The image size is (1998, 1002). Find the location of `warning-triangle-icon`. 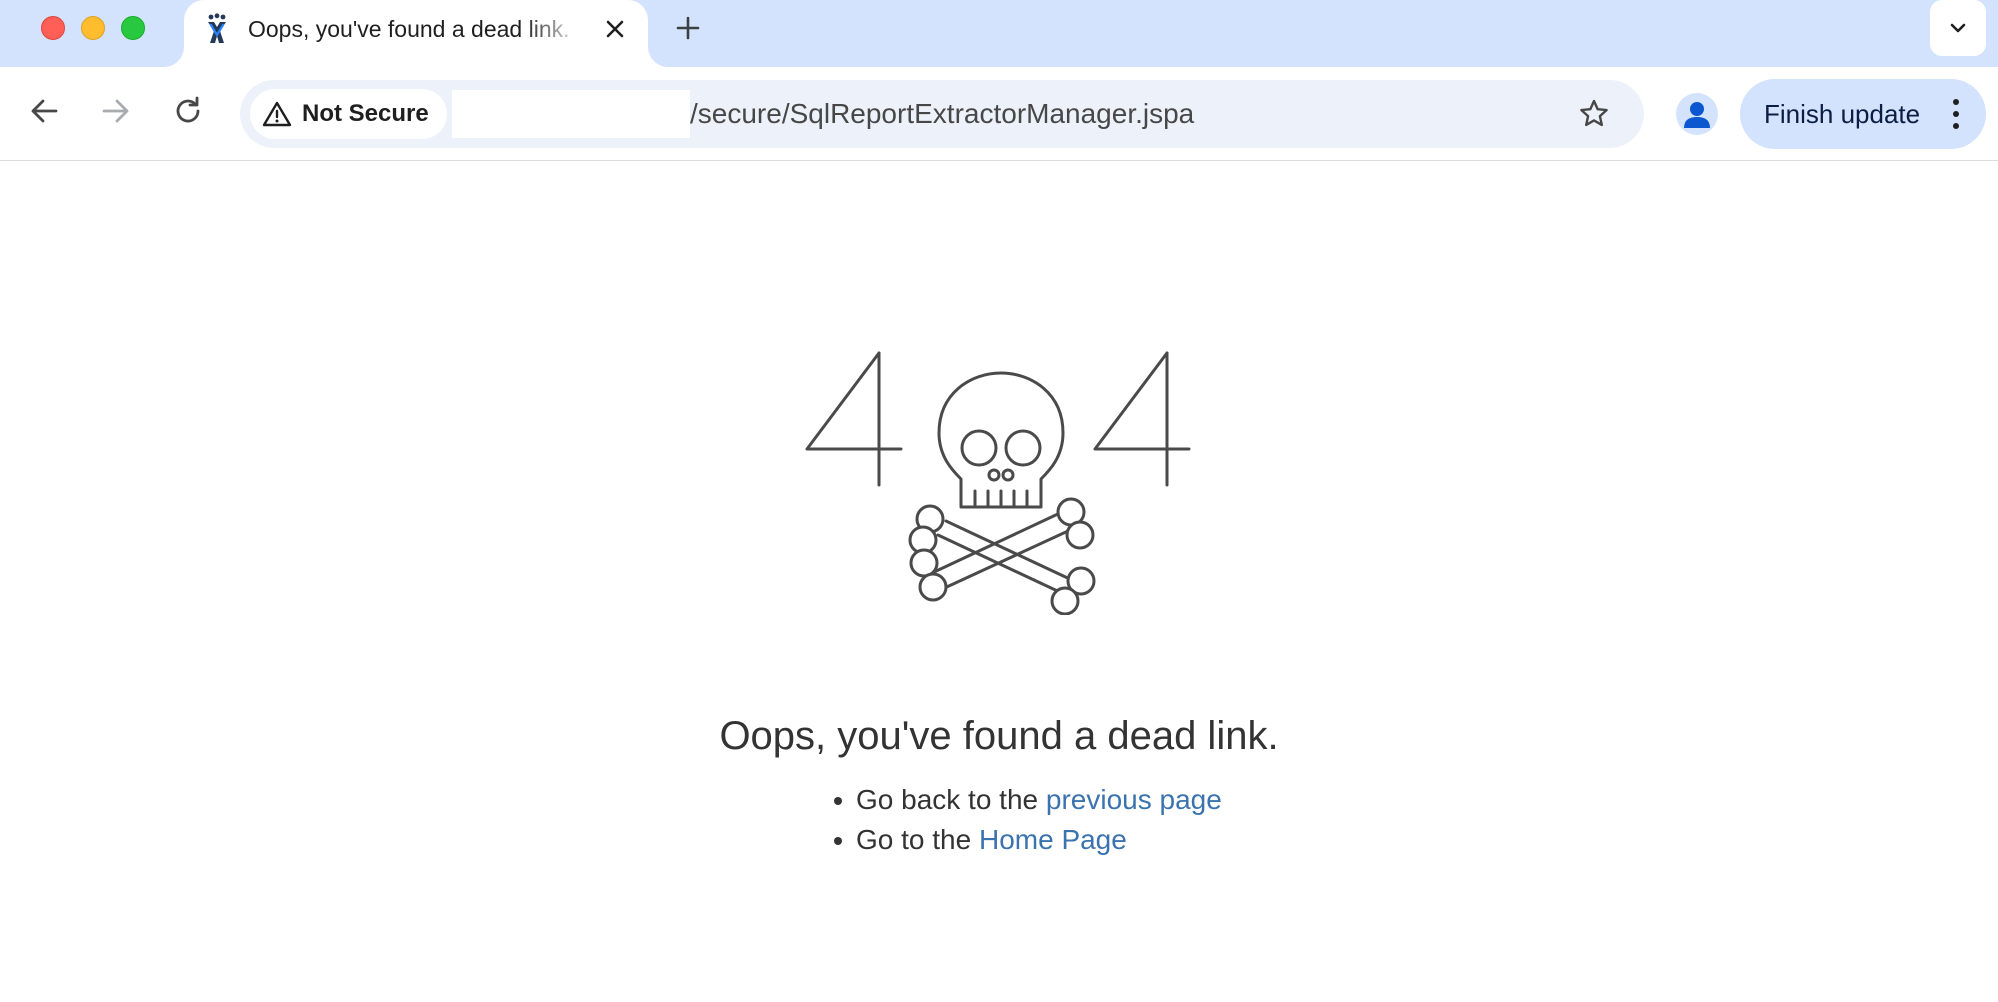

warning-triangle-icon is located at coordinates (277, 114).